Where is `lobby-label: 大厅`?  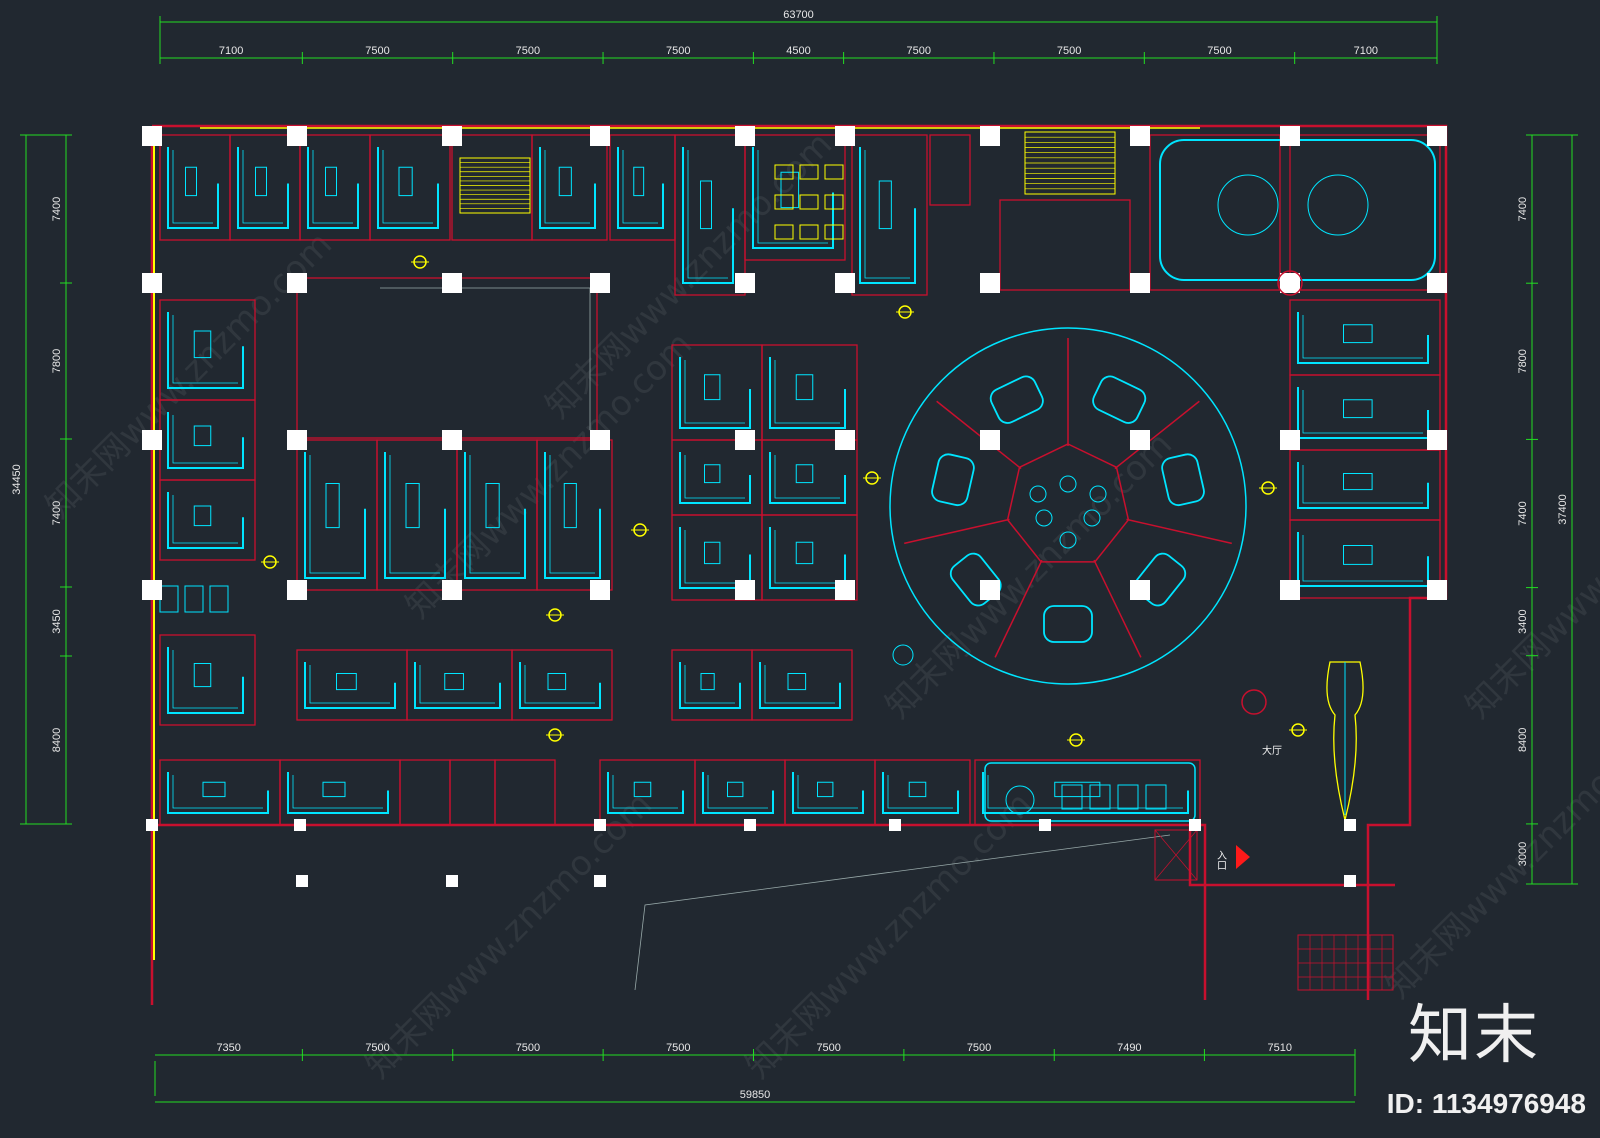
lobby-label: 大厅 is located at coordinates (1272, 750).